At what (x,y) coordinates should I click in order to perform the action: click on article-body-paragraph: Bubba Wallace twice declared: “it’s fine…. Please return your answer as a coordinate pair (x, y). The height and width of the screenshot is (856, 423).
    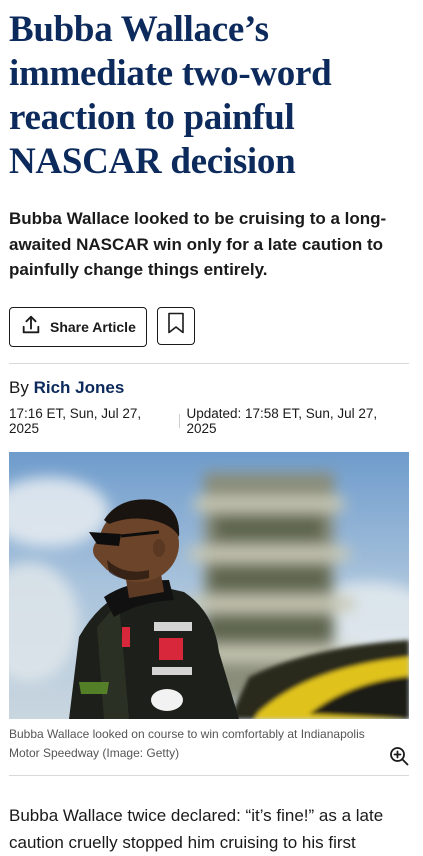
    Looking at the image, I should click on (196, 828).